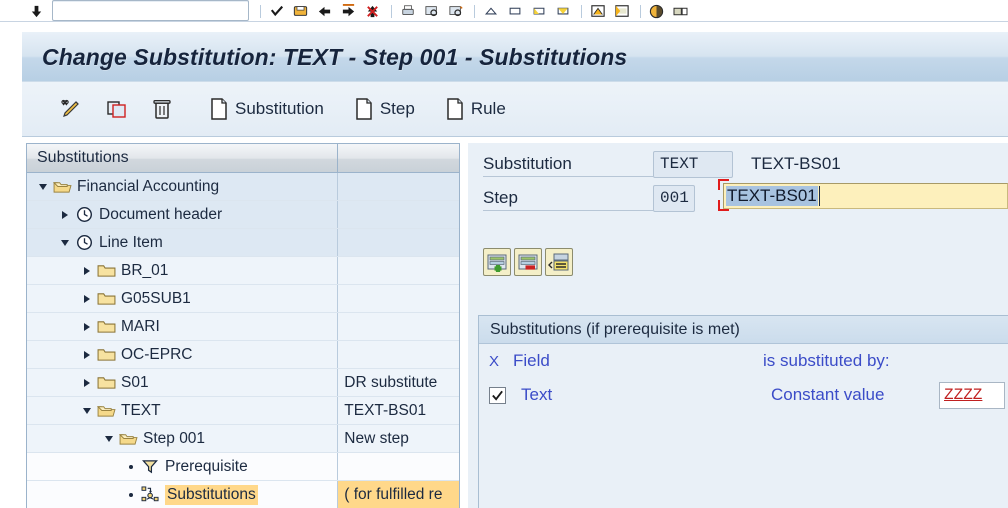 The image size is (1008, 508). What do you see at coordinates (183, 494) in the screenshot?
I see `tree-node-substitutions: Substitutions` at bounding box center [183, 494].